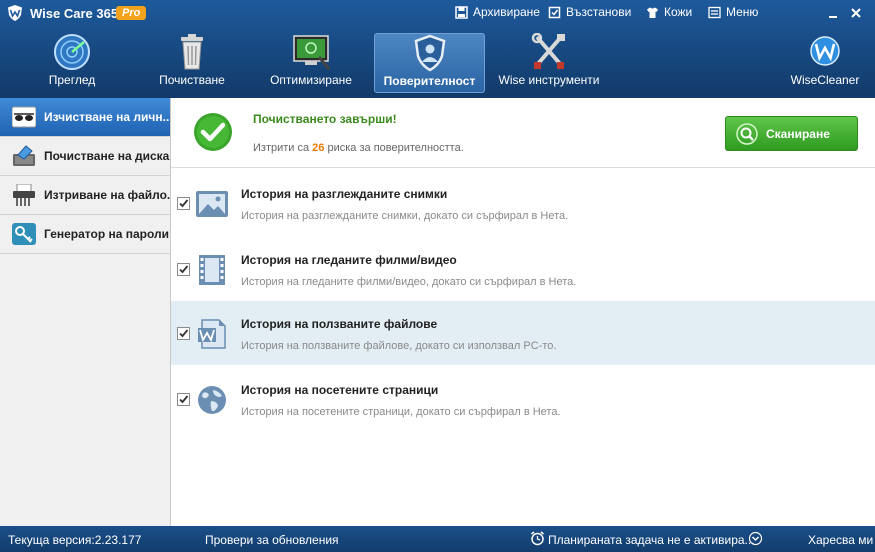 The image size is (875, 552). What do you see at coordinates (554, 12) in the screenshot?
I see `restore-icon` at bounding box center [554, 12].